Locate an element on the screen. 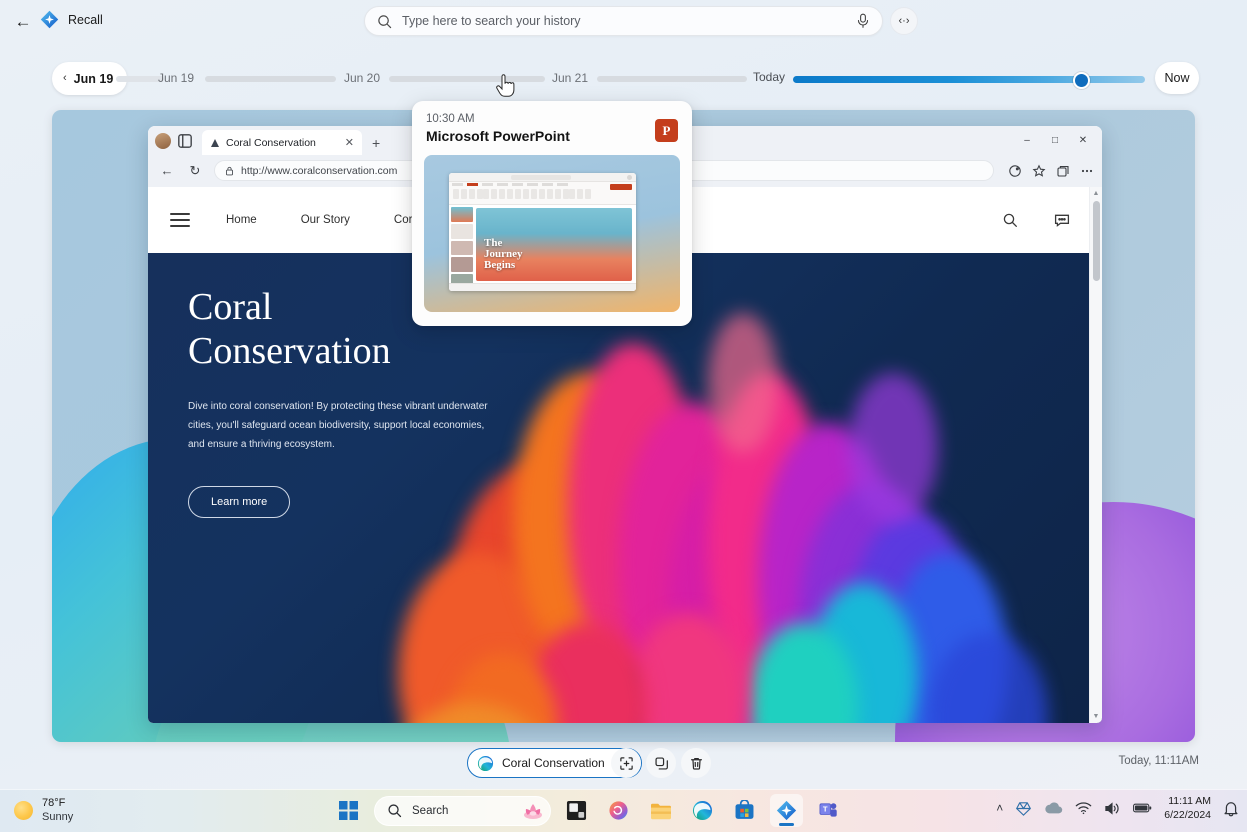  scrollbar-thumb is located at coordinates (1096, 241).